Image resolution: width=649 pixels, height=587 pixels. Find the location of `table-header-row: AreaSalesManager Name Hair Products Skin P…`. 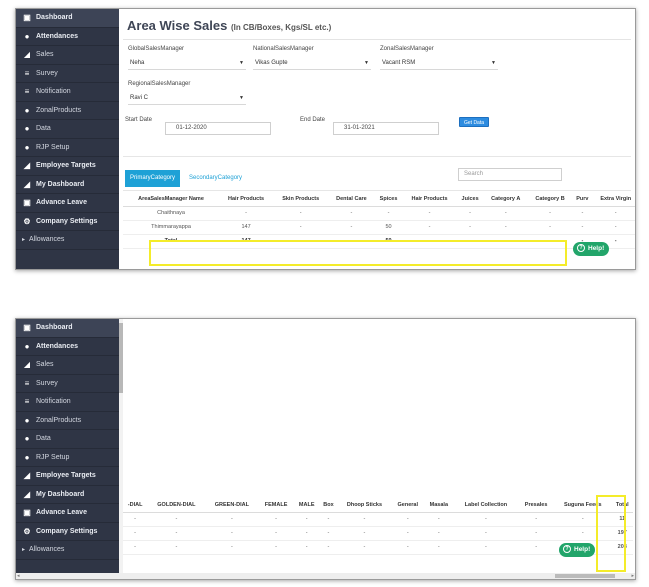

table-header-row: AreaSalesManager Name Hair Products Skin P… is located at coordinates (379, 200).